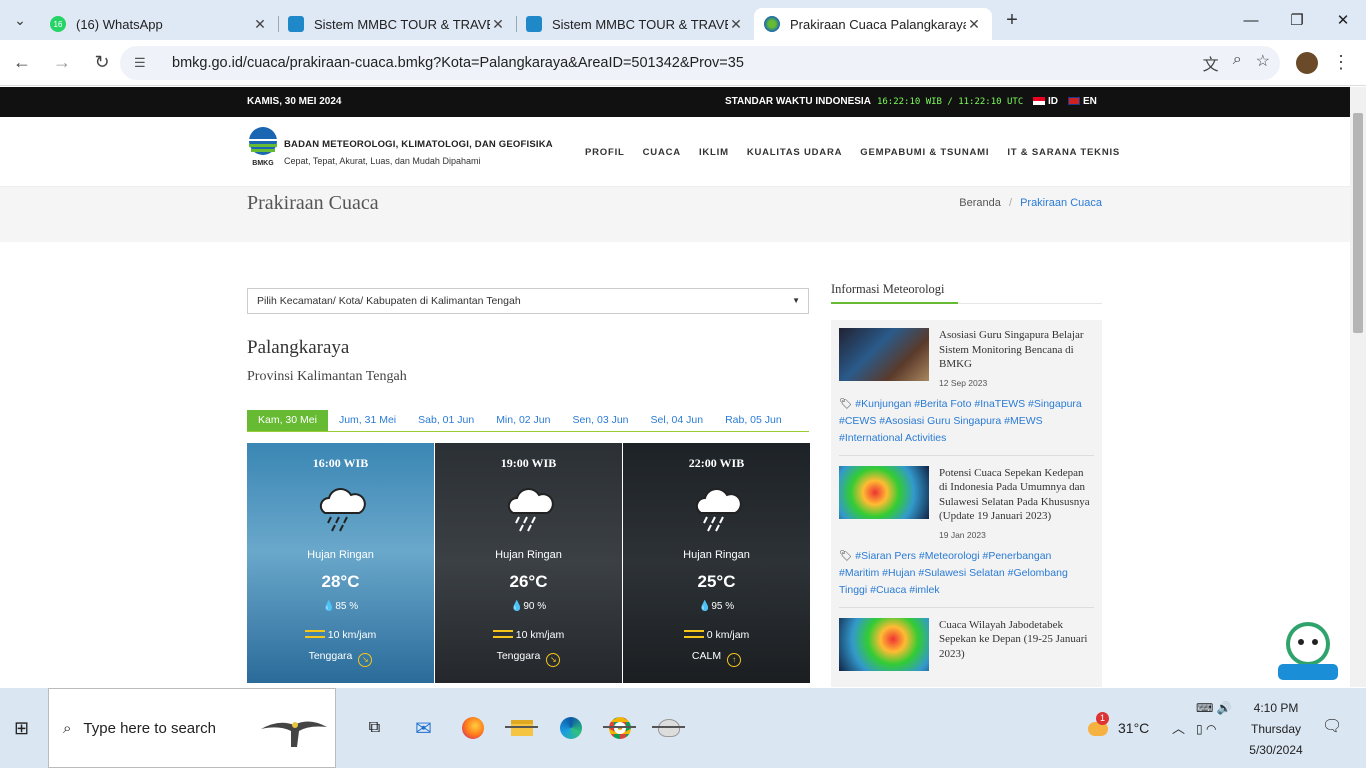  What do you see at coordinates (1074, 101) in the screenshot?
I see `uk-flag-icon` at bounding box center [1074, 101].